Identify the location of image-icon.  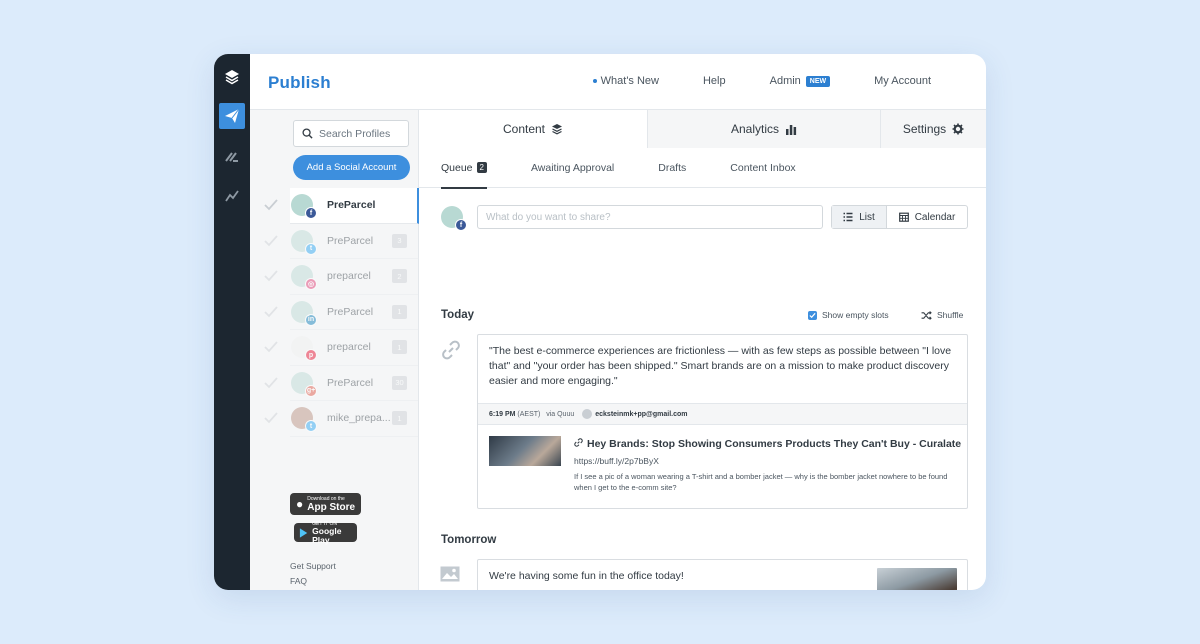
(450, 574).